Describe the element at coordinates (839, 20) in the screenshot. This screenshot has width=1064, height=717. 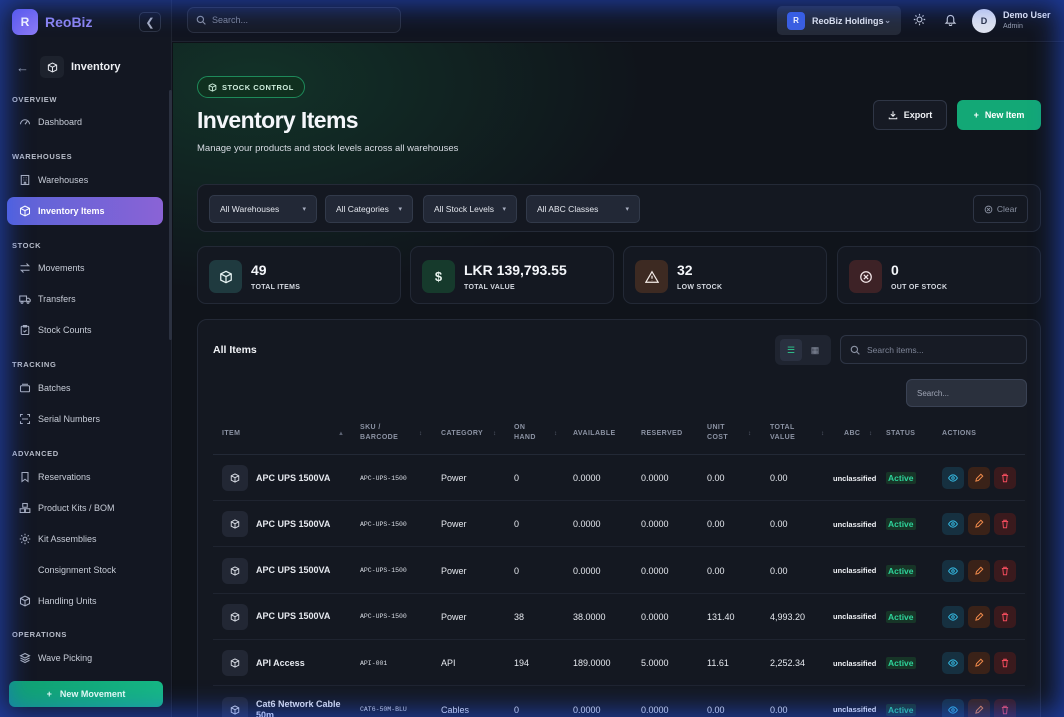
I see `org-switcher: R ReoBiz Holdings ⌄` at that location.